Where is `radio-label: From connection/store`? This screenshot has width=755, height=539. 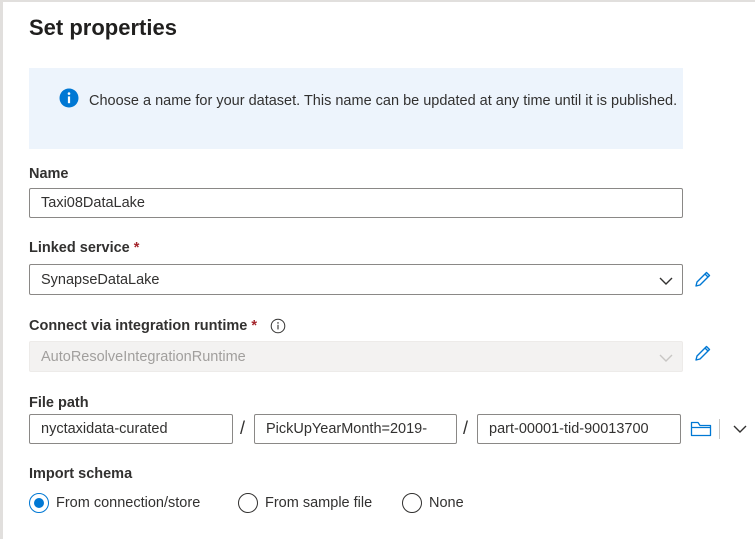 radio-label: From connection/store is located at coordinates (128, 503).